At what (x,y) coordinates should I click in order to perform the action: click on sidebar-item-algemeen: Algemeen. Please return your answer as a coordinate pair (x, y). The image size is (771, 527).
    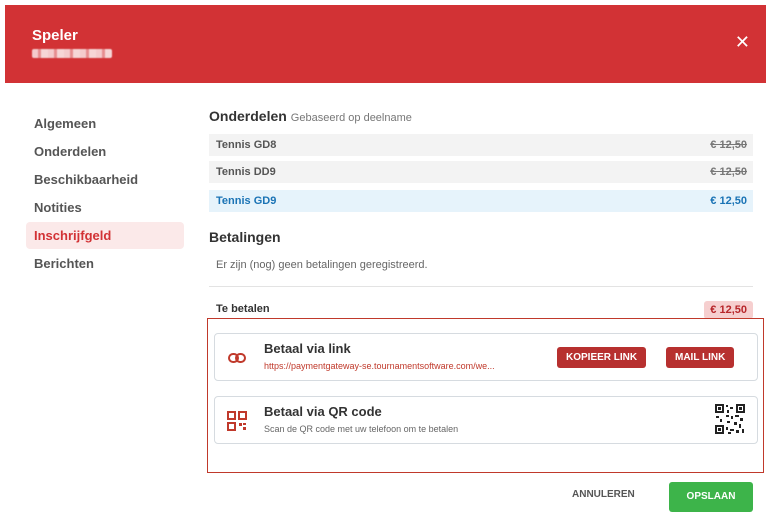
    Looking at the image, I should click on (105, 123).